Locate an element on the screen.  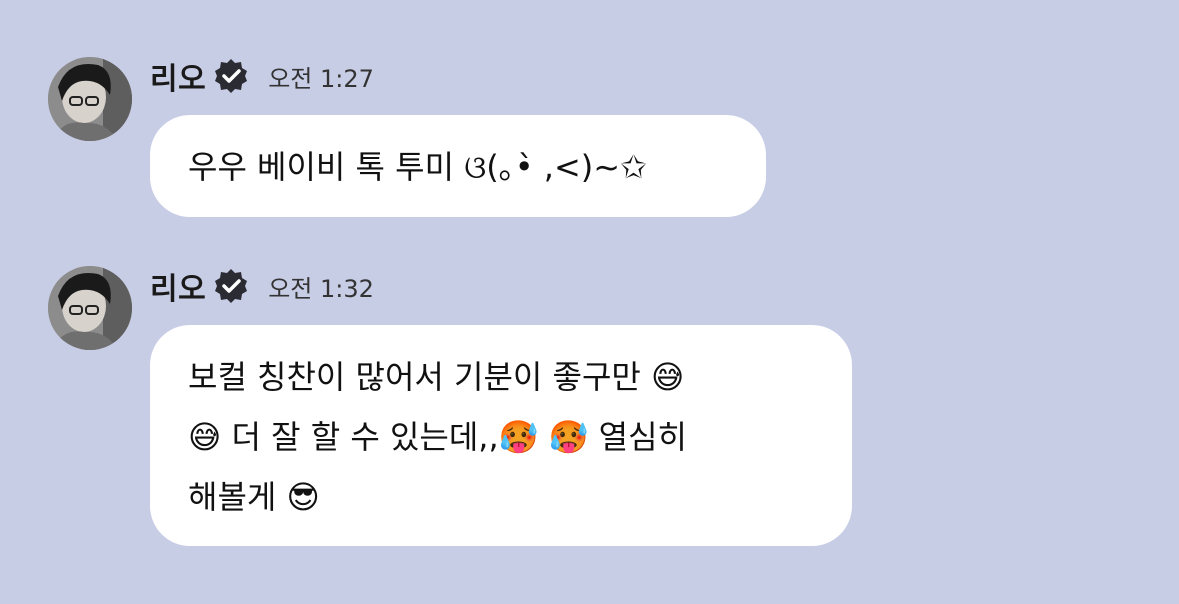
message-header: 리오 오전 1:27 is located at coordinates (262, 76).